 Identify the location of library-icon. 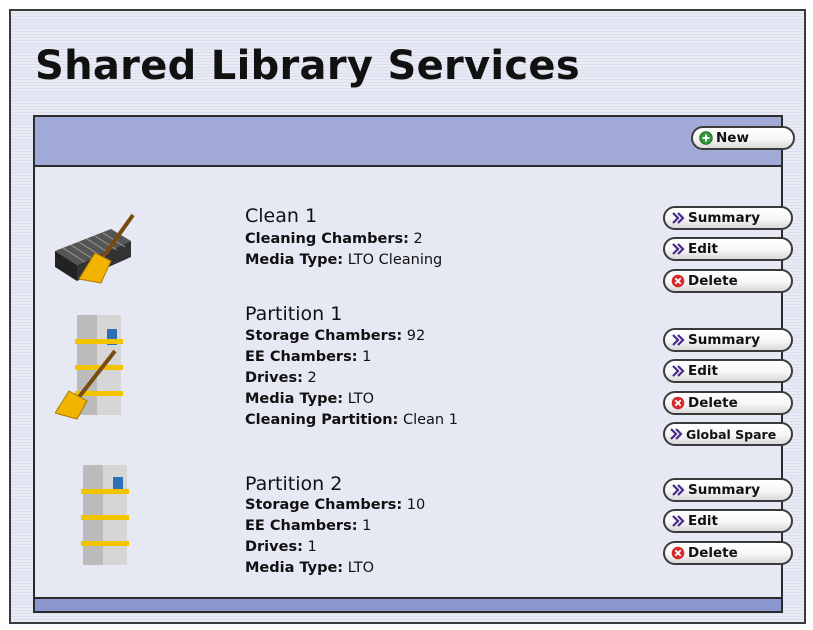
(105, 515).